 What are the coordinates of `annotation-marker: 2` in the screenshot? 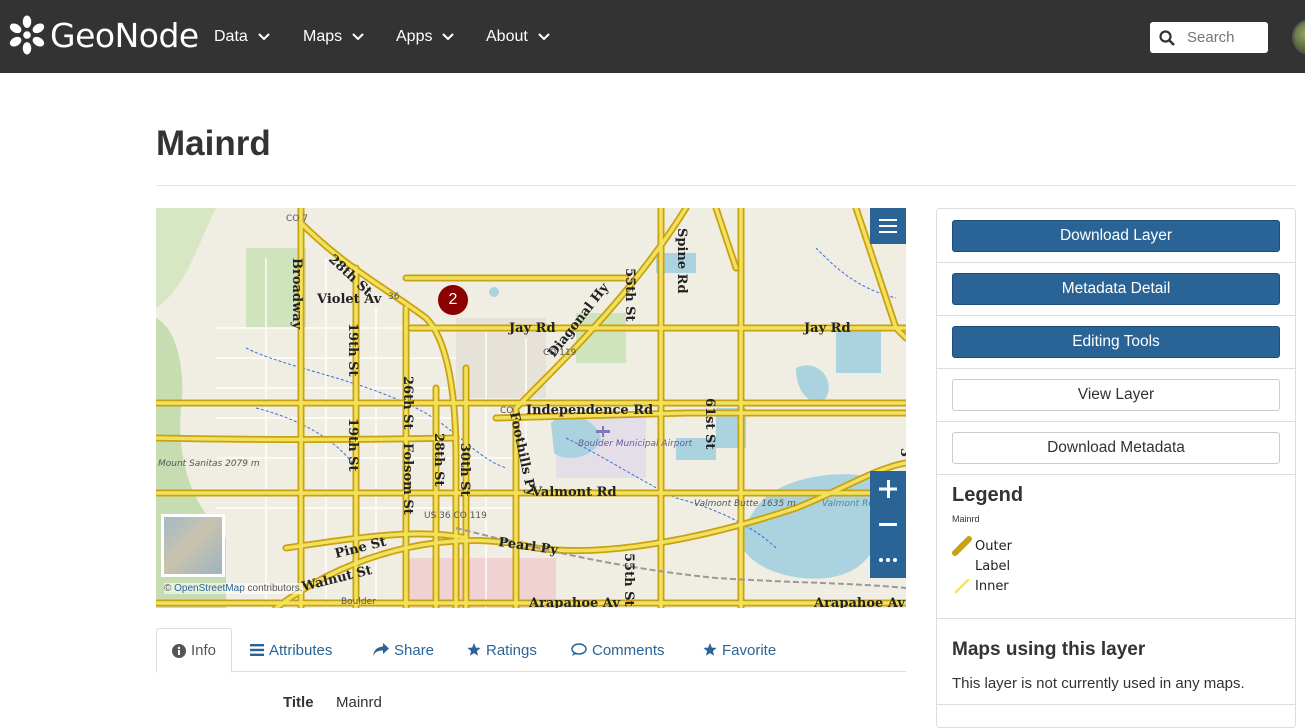 It's located at (453, 300).